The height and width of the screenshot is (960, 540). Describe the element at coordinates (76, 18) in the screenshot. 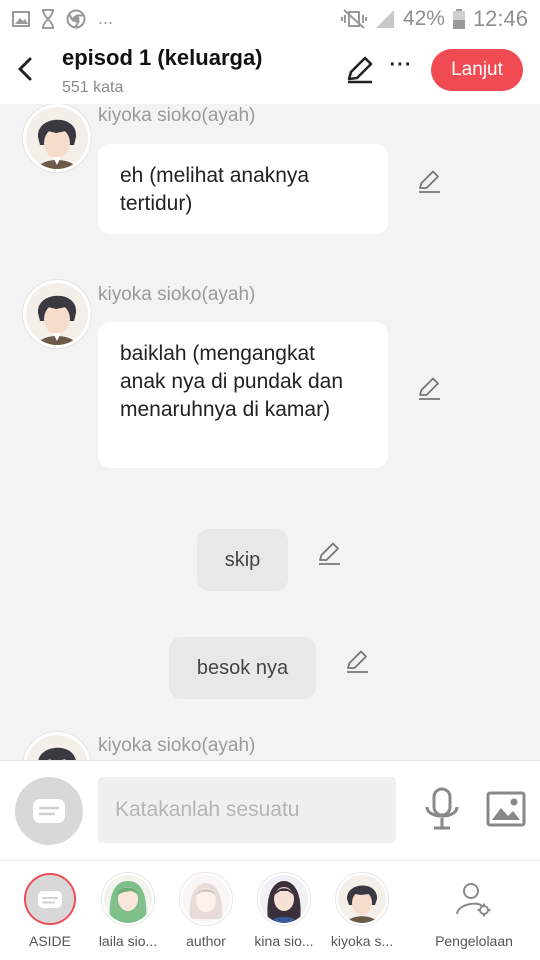

I see `chrome-icon` at that location.